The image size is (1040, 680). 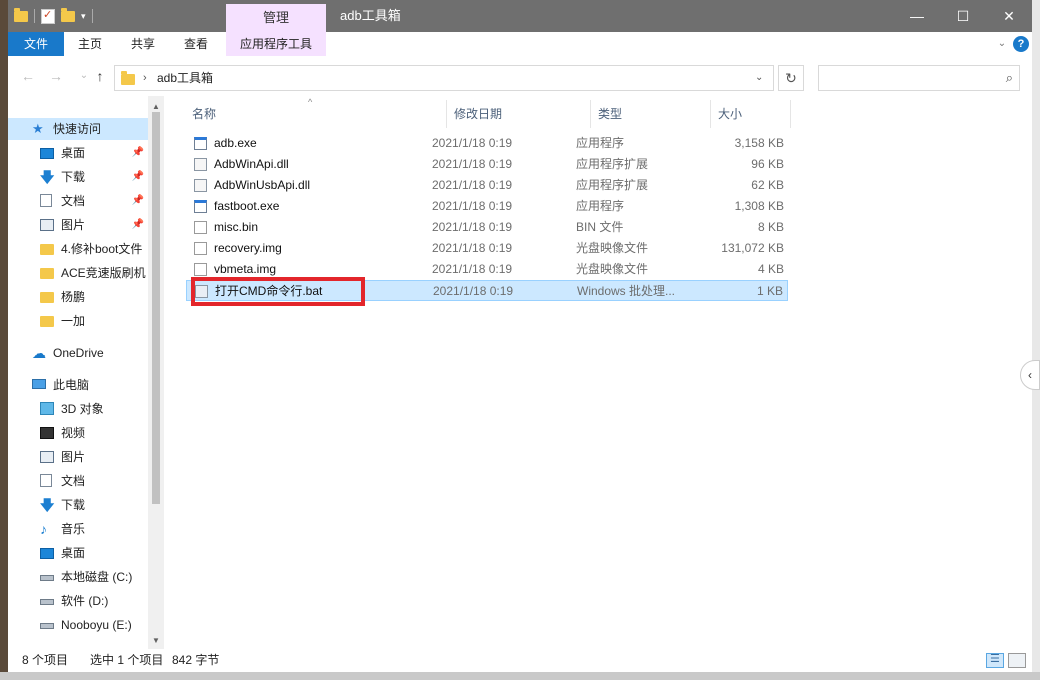 What do you see at coordinates (444, 78) in the screenshot?
I see `address-bar: › adb工具箱 ⌄` at bounding box center [444, 78].